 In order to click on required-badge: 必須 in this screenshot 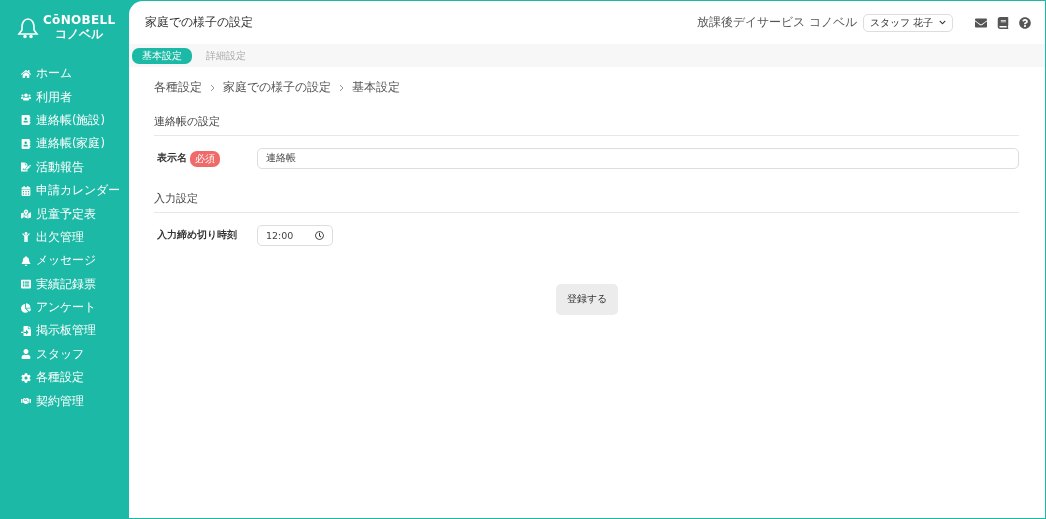, I will do `click(205, 158)`.